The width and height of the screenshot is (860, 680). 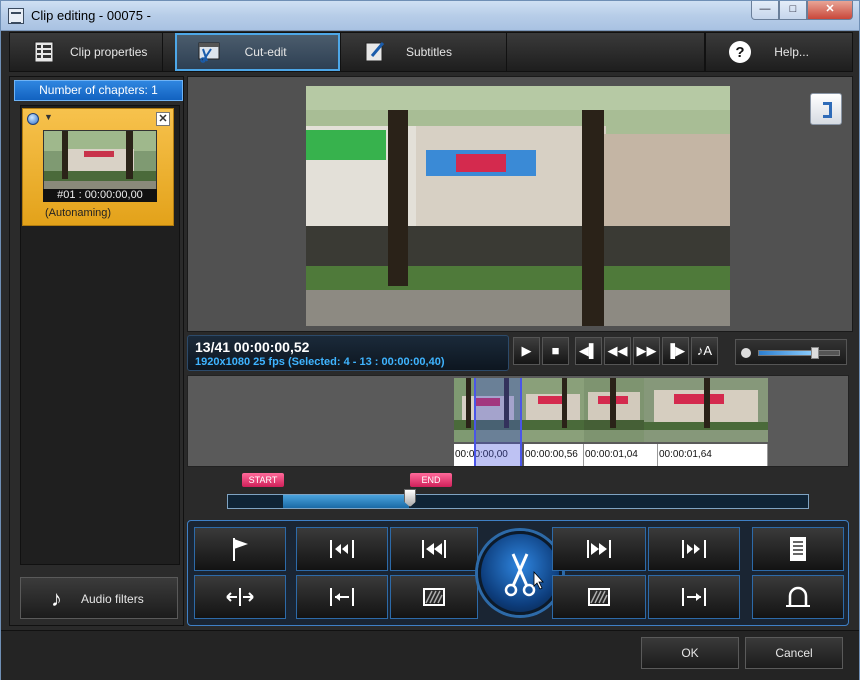 I want to click on trim-end-button, so click(x=599, y=597).